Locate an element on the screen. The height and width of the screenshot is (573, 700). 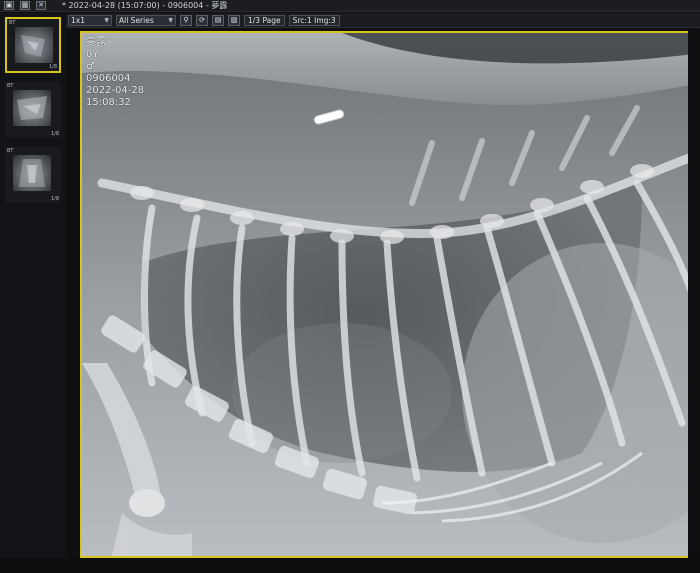
study-title: * 2022-04-28 (15:07:00) - 0906004 - 夢露 is located at coordinates (145, 5).